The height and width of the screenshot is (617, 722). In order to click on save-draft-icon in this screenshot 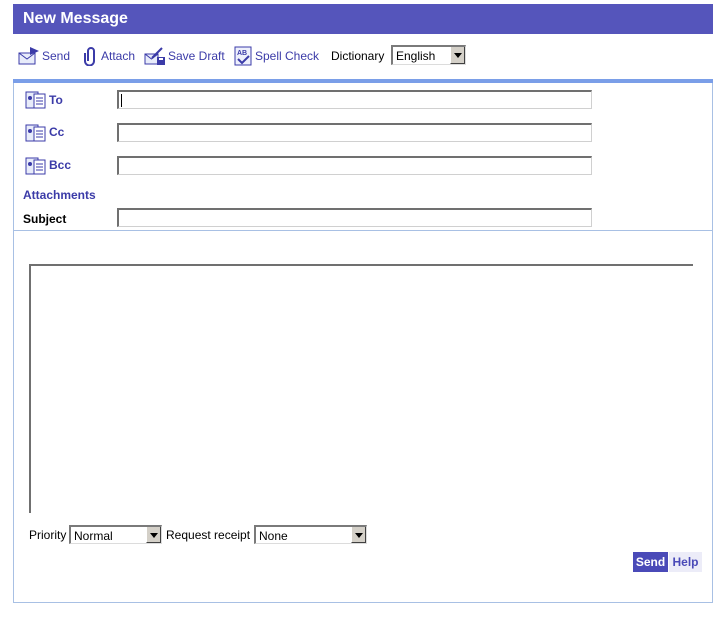, I will do `click(154, 56)`.